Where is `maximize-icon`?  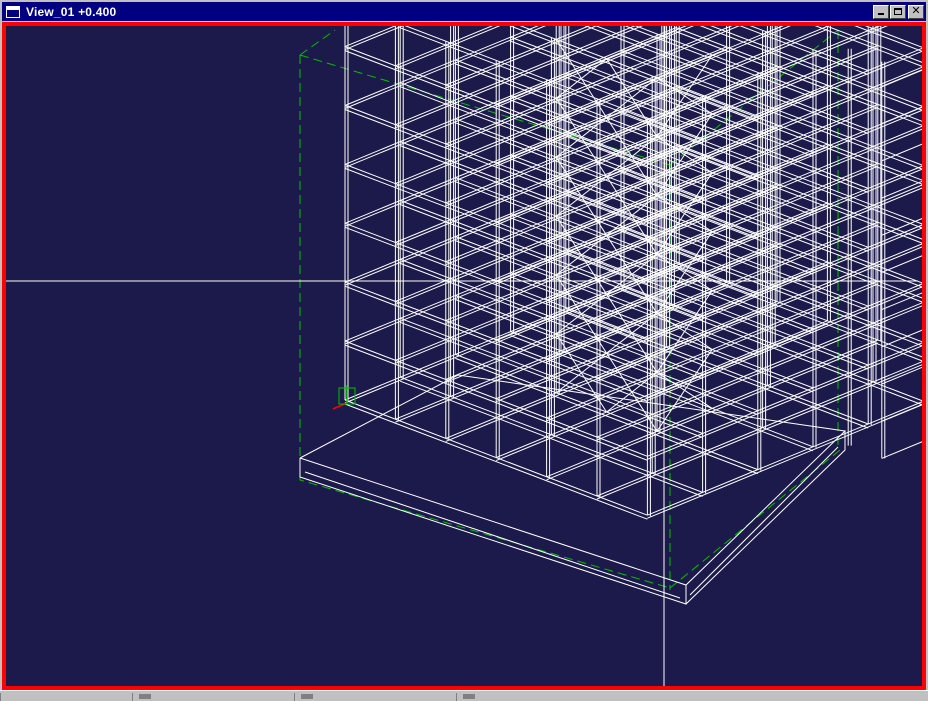
maximize-icon is located at coordinates (898, 11).